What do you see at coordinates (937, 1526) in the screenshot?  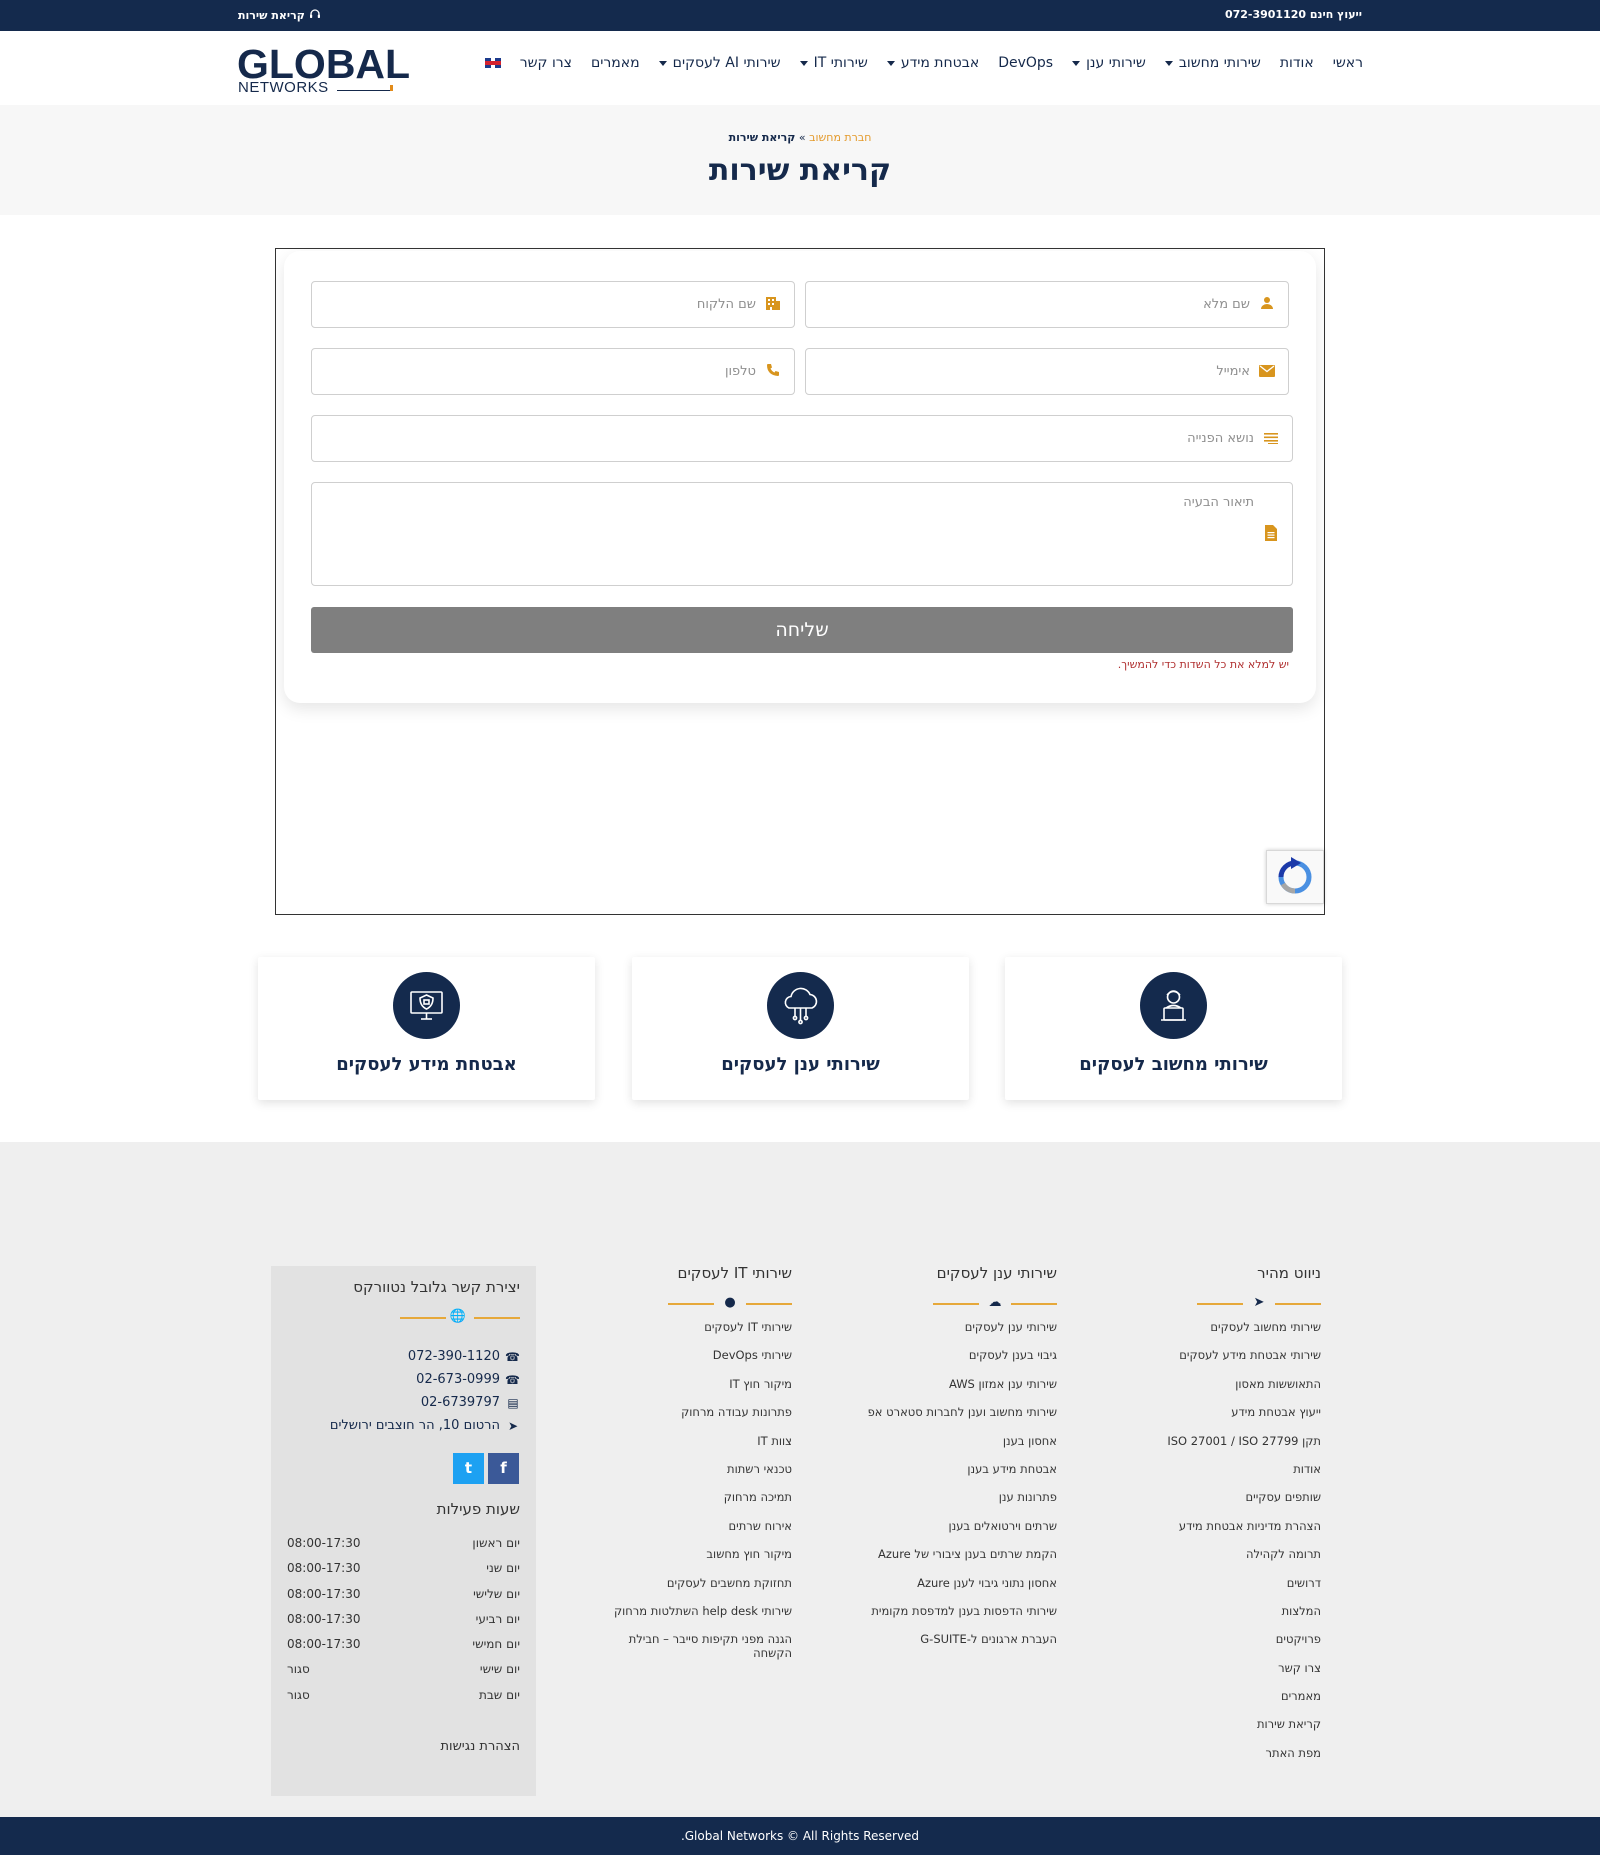 I see `footer-link: שרתים וירטואלים בענן` at bounding box center [937, 1526].